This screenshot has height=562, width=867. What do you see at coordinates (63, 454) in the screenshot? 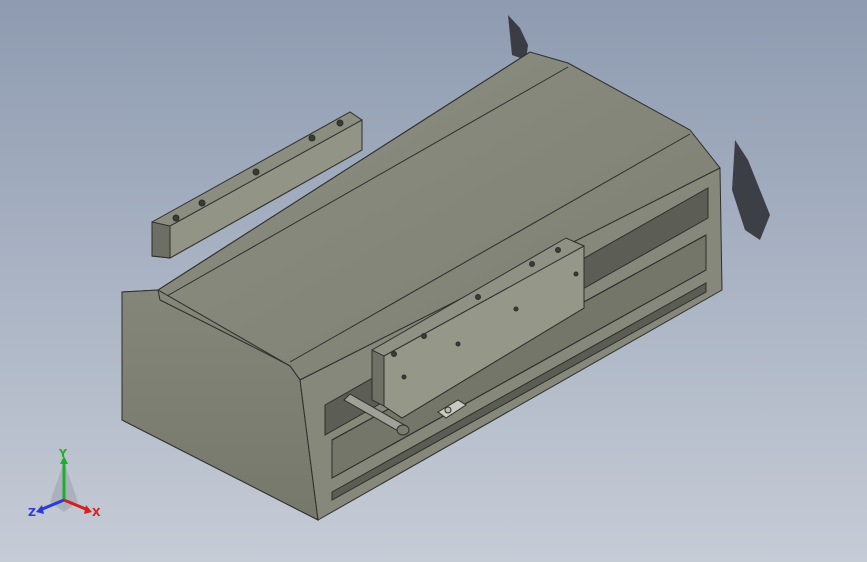
I see `y-axis-label: Y` at bounding box center [63, 454].